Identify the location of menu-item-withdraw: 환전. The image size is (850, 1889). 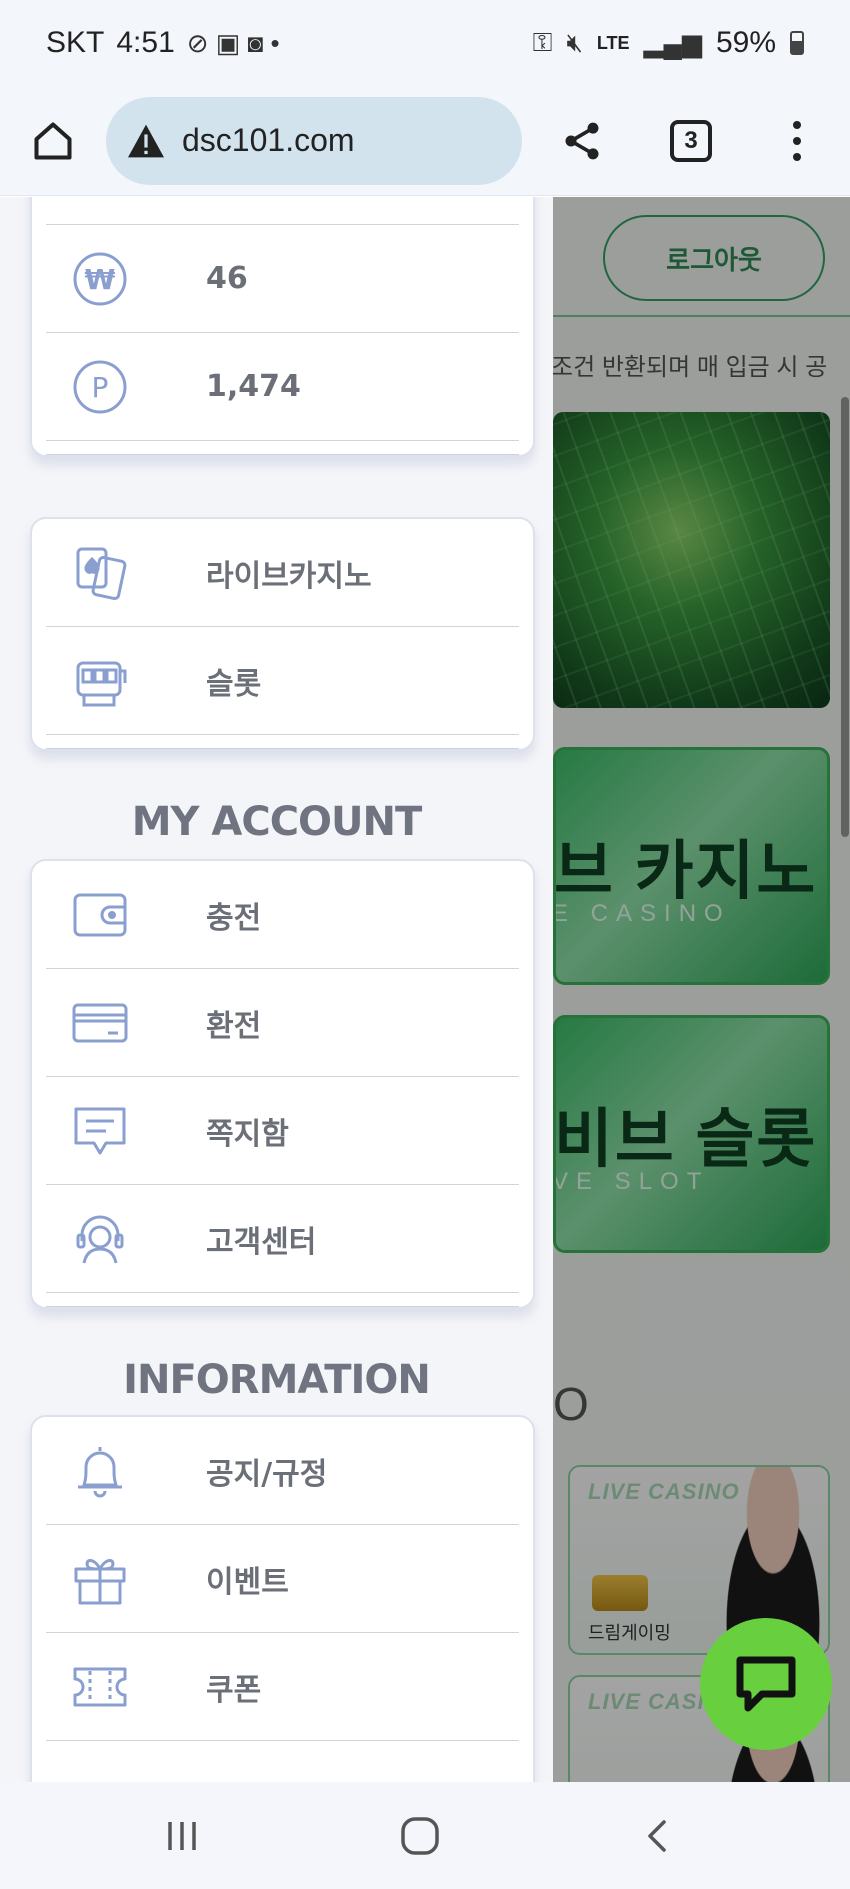
(282, 1023).